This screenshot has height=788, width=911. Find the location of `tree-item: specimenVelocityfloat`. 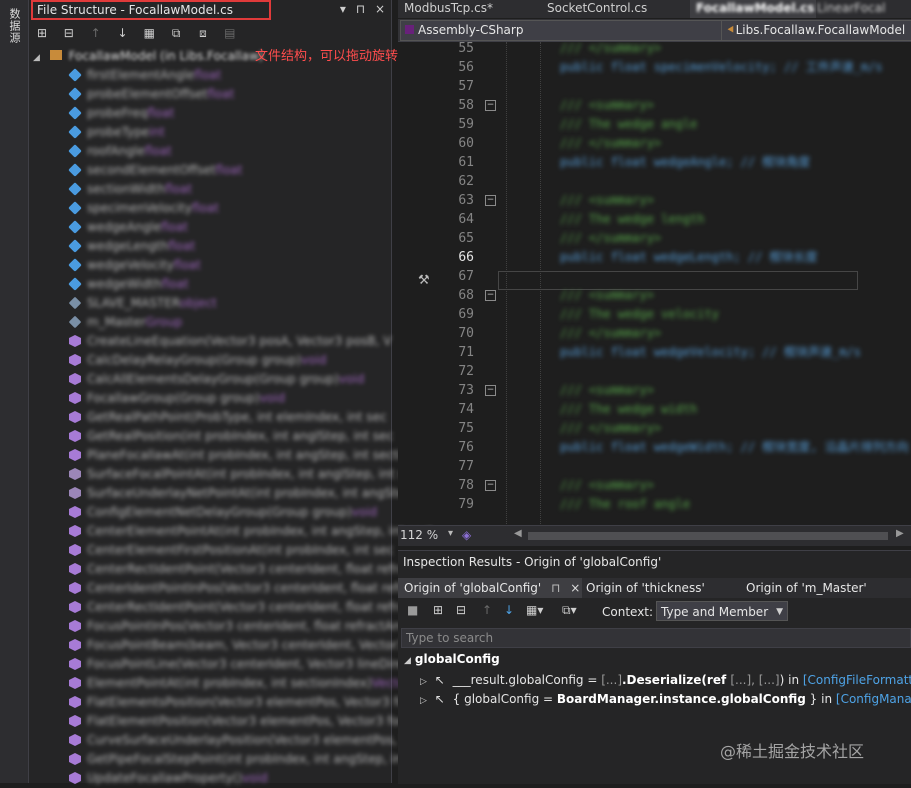

tree-item: specimenVelocityfloat is located at coordinates (210, 208).